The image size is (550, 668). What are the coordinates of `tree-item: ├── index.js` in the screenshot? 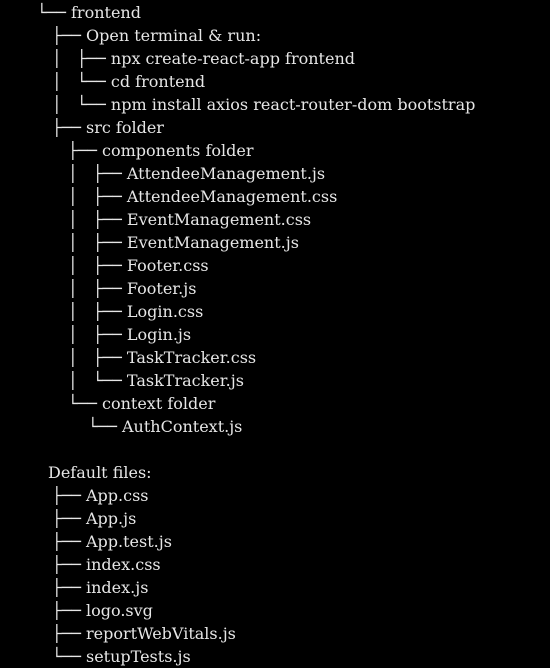 It's located at (100, 587).